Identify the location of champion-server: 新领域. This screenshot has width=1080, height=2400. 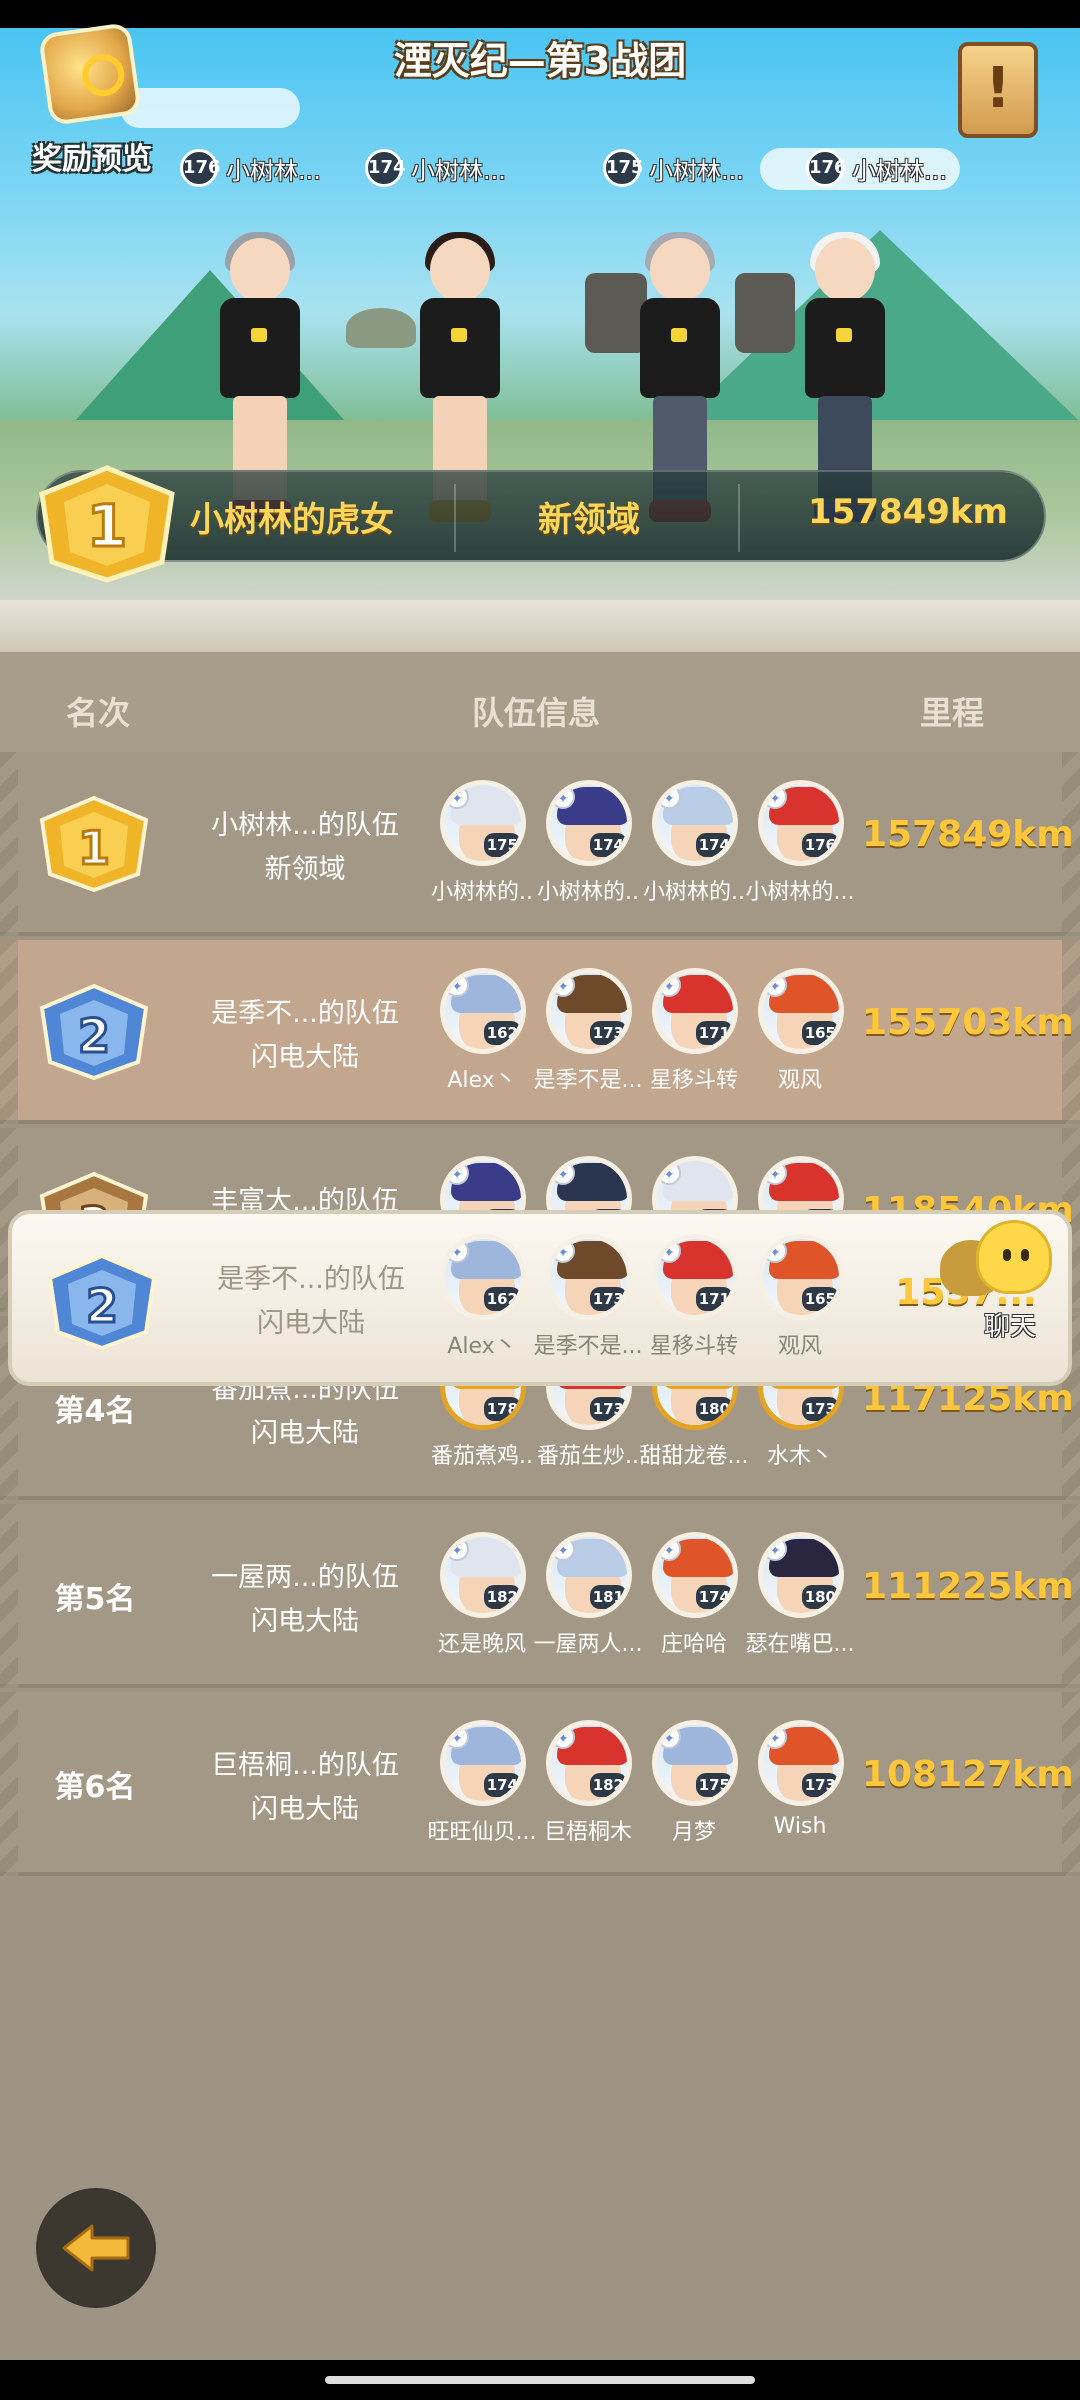
(589, 520).